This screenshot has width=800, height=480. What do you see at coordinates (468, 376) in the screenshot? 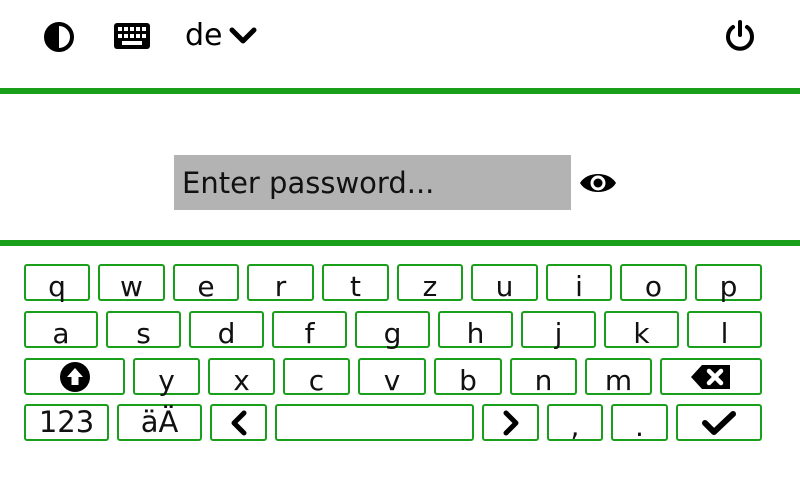
I see `key-b: b` at bounding box center [468, 376].